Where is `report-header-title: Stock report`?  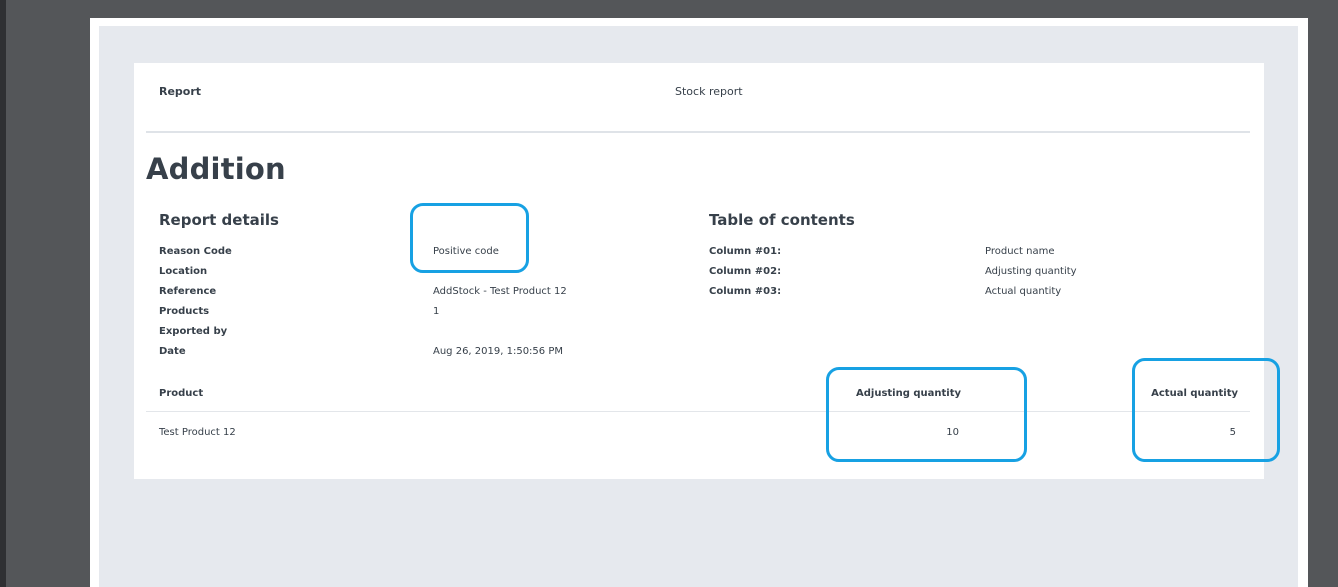
report-header-title: Stock report is located at coordinates (709, 91).